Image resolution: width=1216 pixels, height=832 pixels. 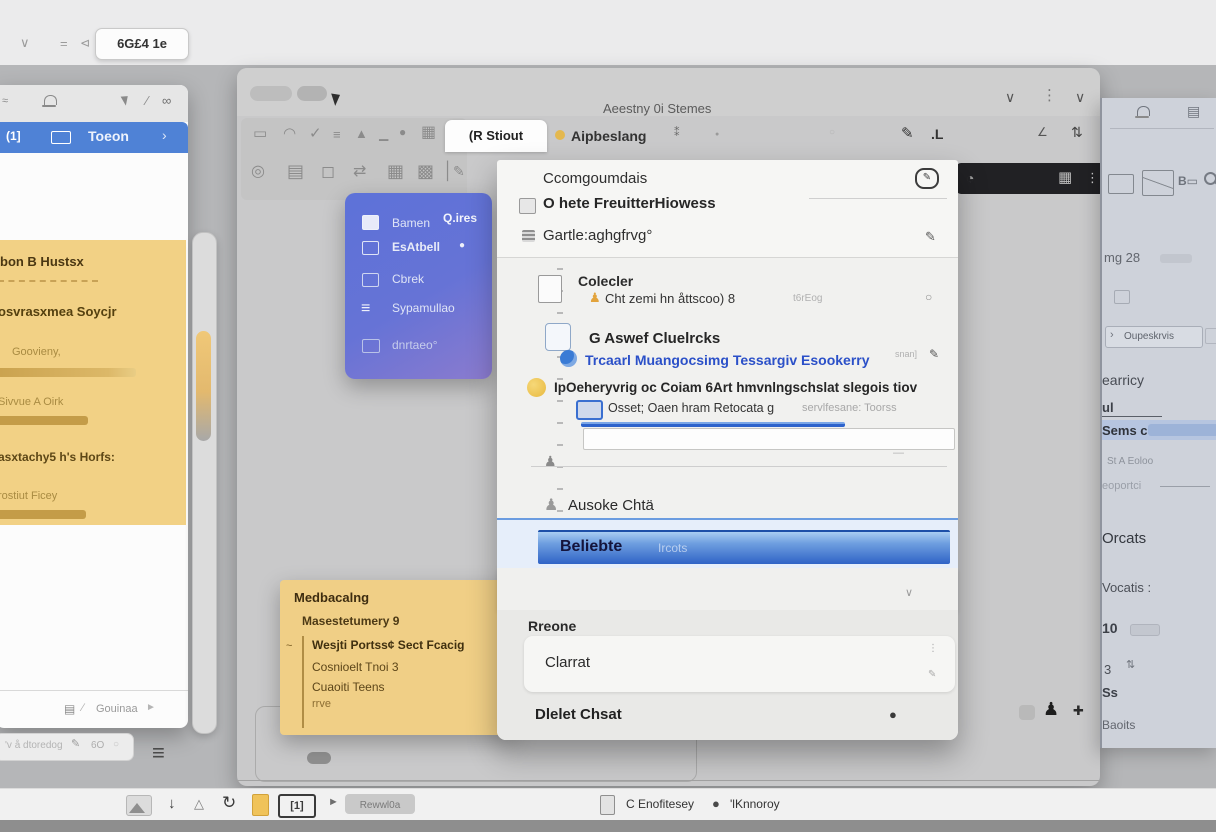 I want to click on group-meta: servlfesane: Toorss, so click(x=849, y=408).